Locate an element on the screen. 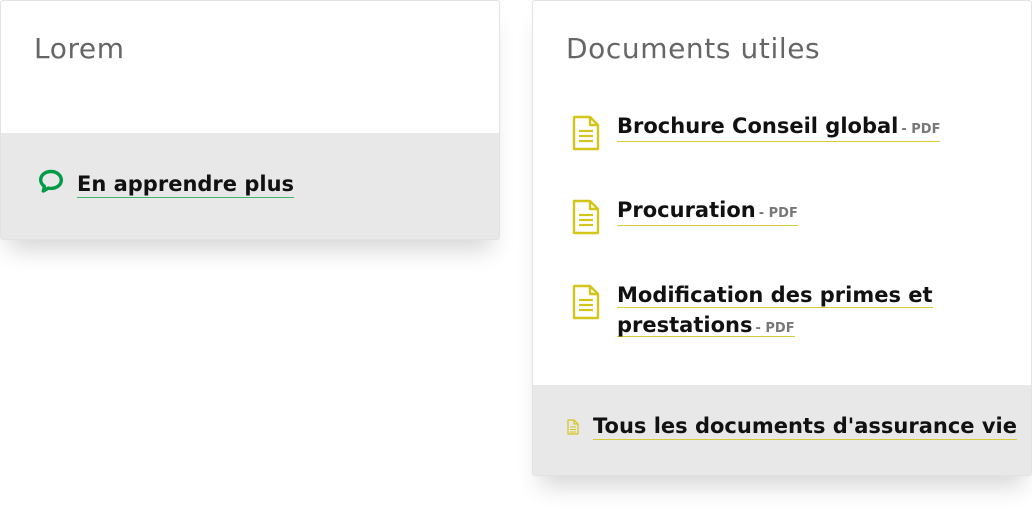 This screenshot has width=1032, height=526. card-title: Documents utiles is located at coordinates (693, 48).